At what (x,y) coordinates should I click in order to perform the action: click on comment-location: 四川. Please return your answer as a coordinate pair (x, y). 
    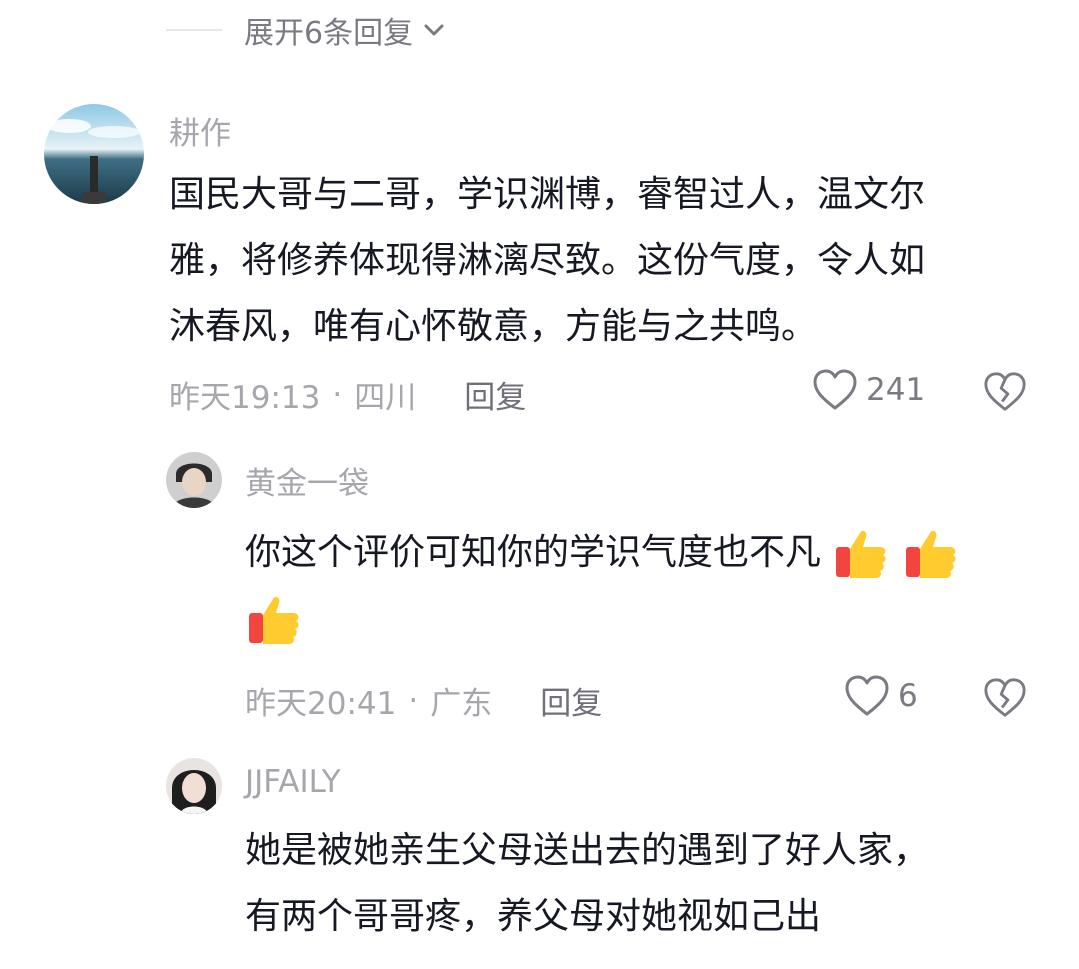
    Looking at the image, I should click on (385, 398).